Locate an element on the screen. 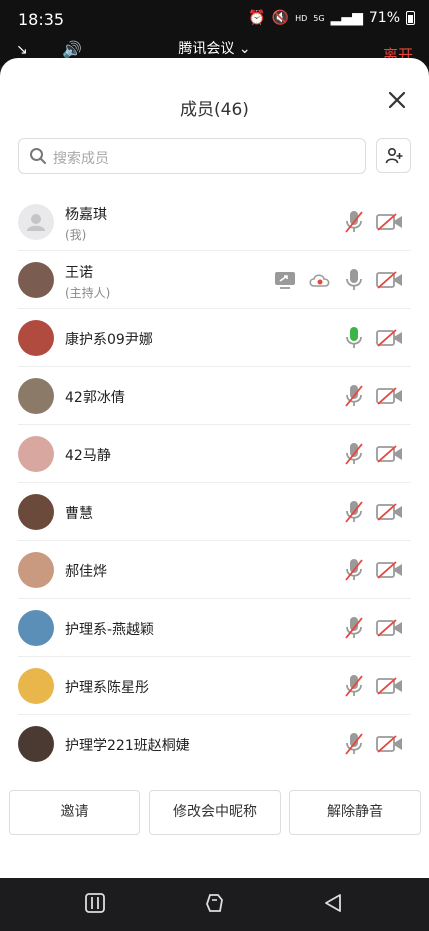 The width and height of the screenshot is (429, 931). member-row: 护理系-燕越颖 is located at coordinates (214, 628).